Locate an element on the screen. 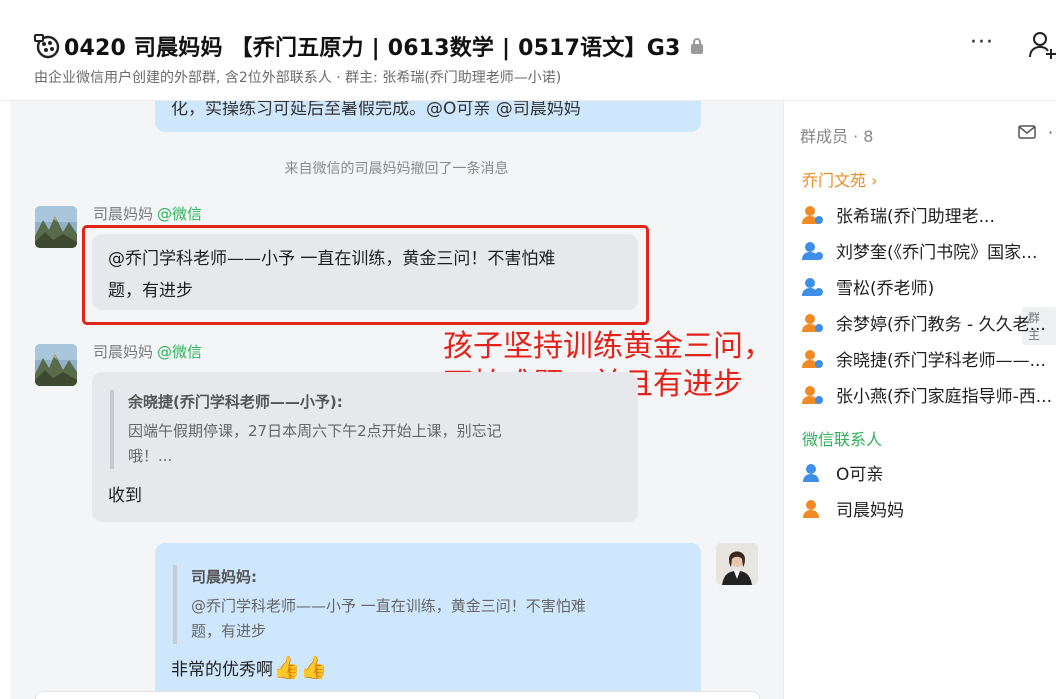 The height and width of the screenshot is (699, 1056). member-name: 雪松(乔老师) is located at coordinates (885, 289).